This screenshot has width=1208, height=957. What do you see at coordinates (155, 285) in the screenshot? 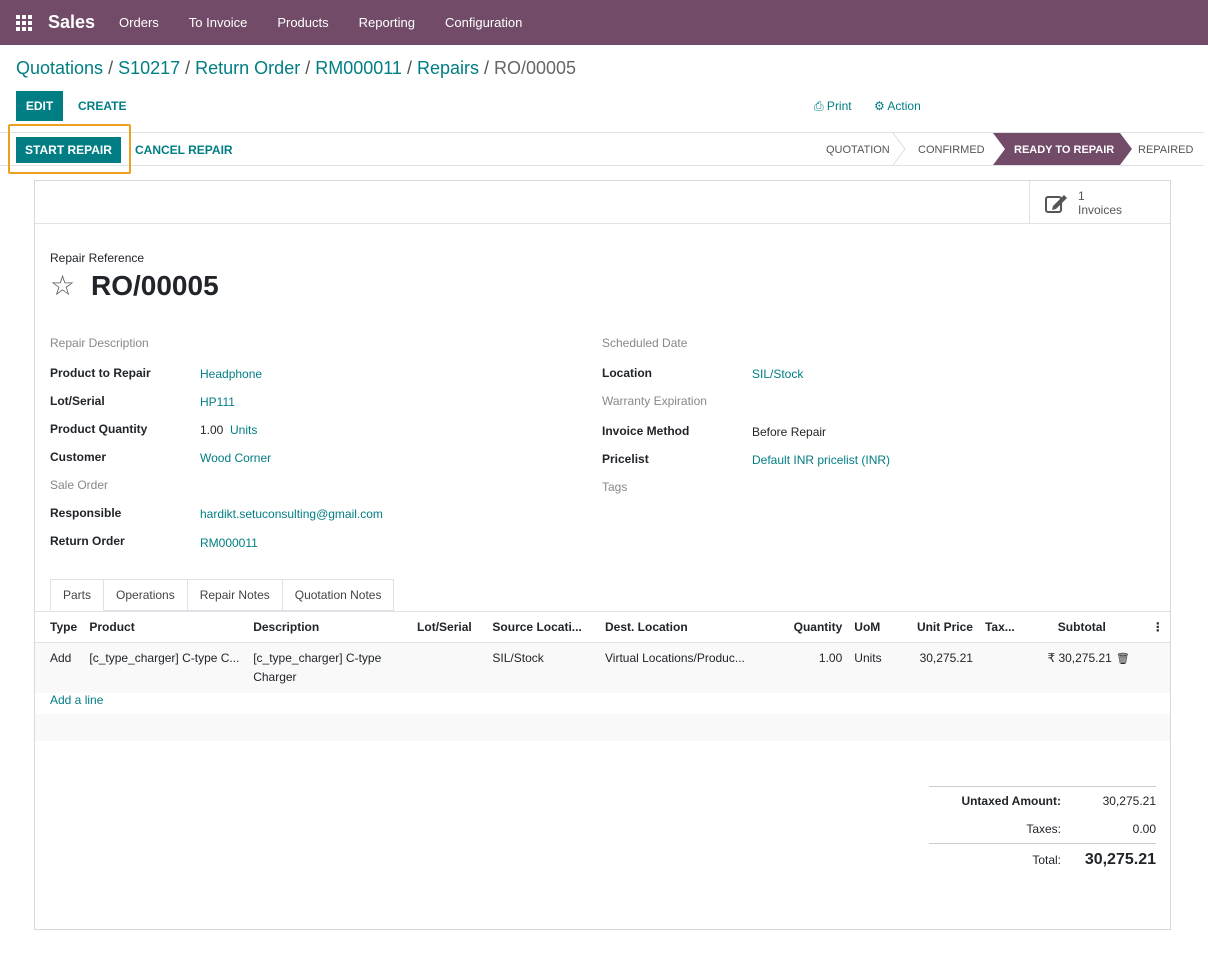
I see `repair-reference-title: RO/00005` at bounding box center [155, 285].